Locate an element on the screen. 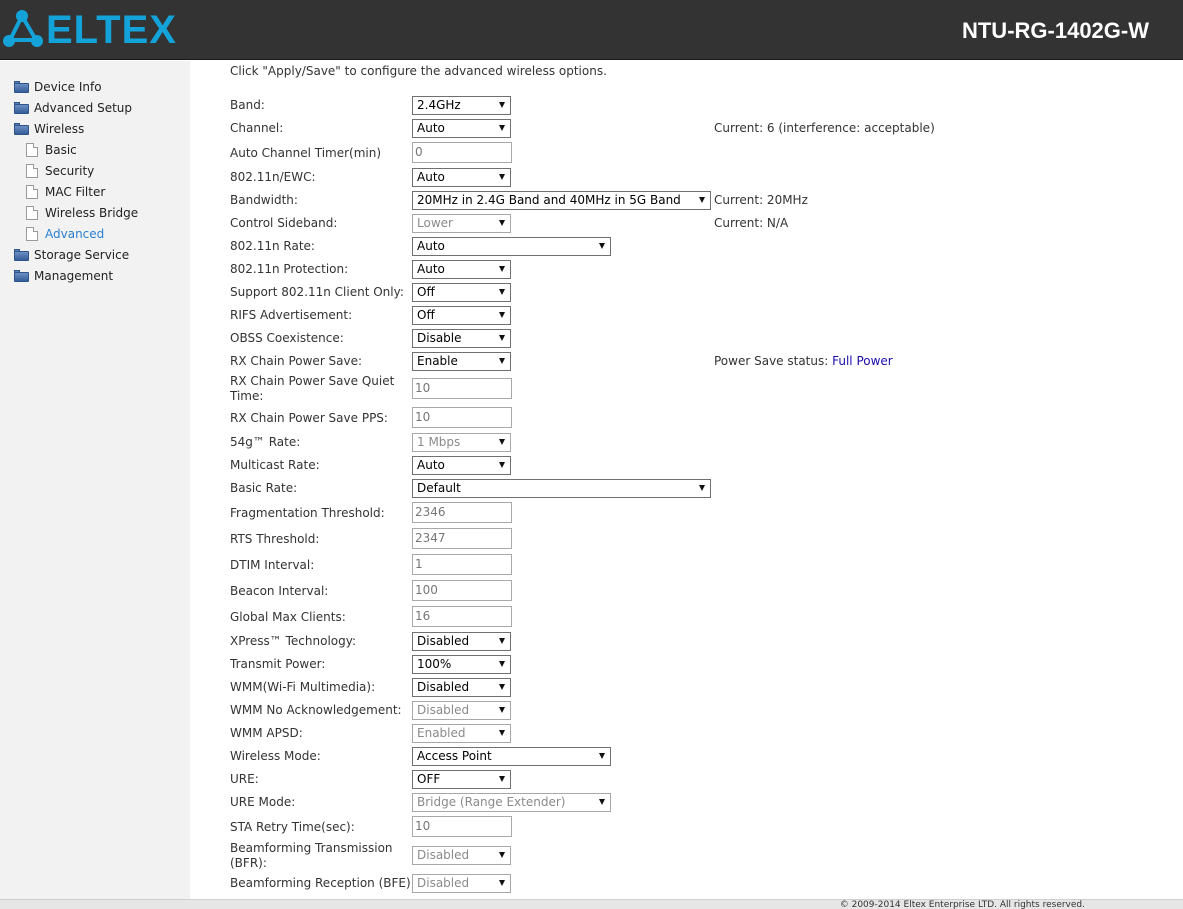  sidebar-item-wireless-bridge: Wireless Bridge is located at coordinates (82, 213).